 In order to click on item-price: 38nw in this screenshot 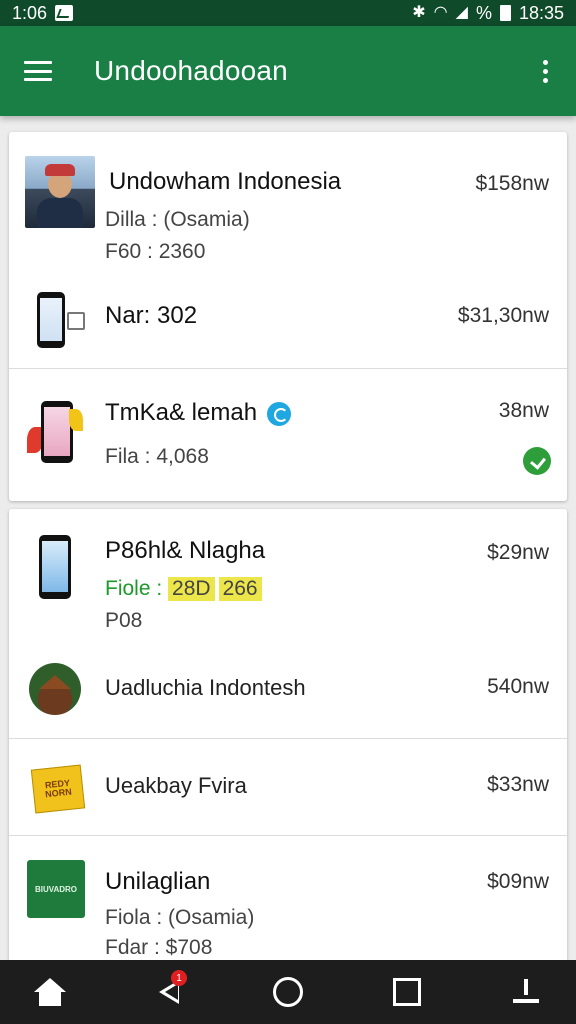, I will do `click(523, 410)`.